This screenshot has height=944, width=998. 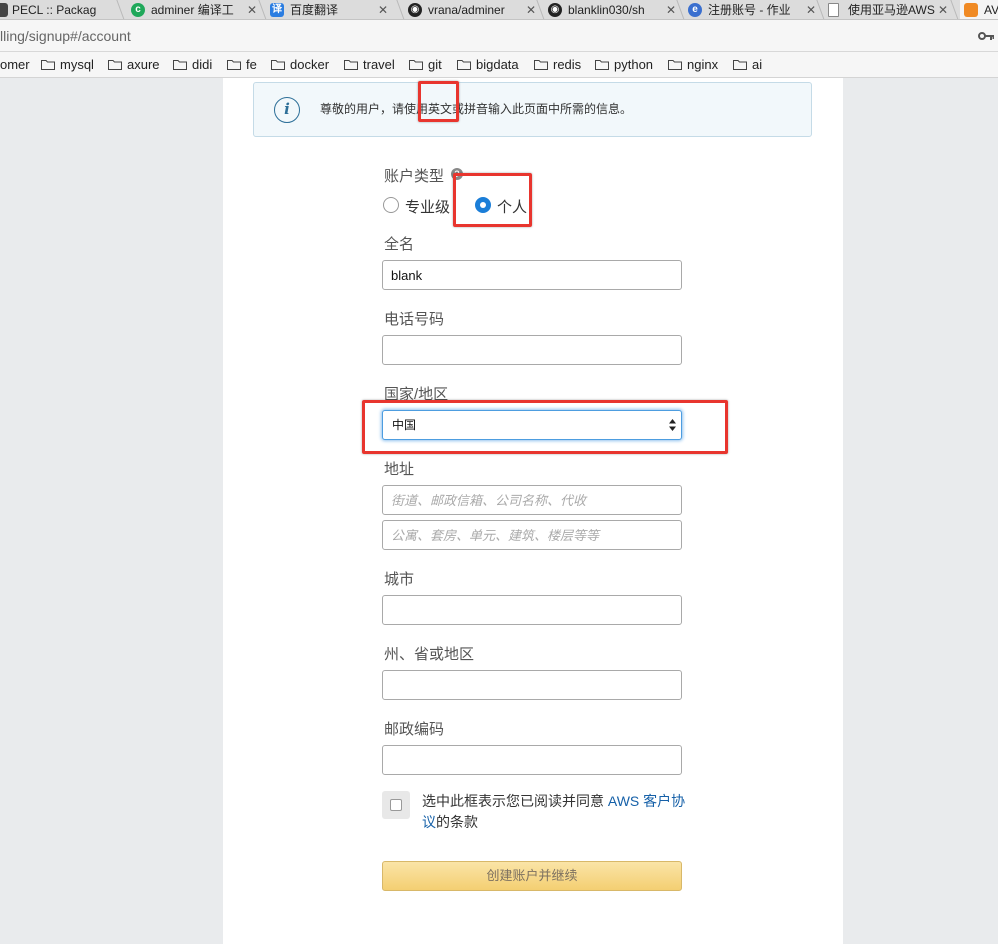 What do you see at coordinates (202, 64) in the screenshot?
I see `bookmark-label: didi` at bounding box center [202, 64].